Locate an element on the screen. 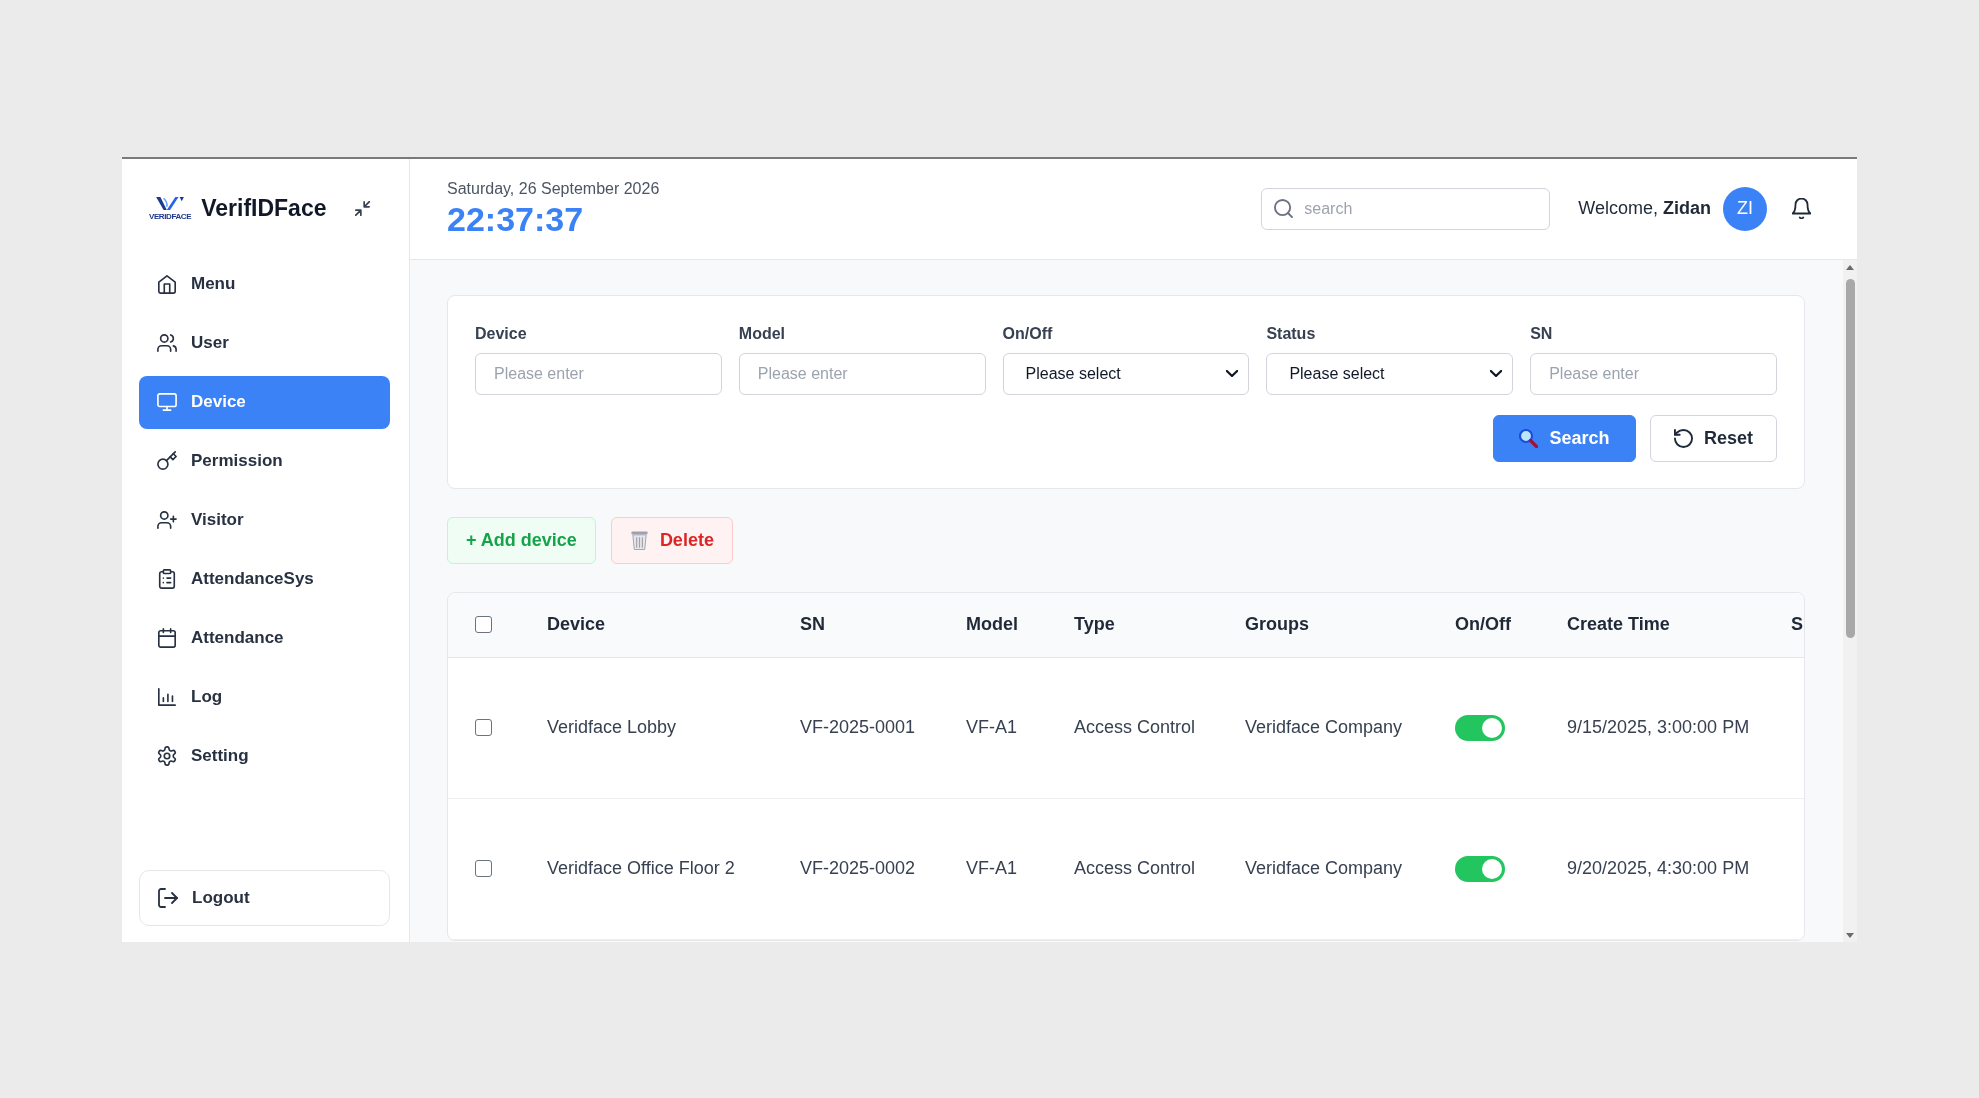 The width and height of the screenshot is (1979, 1098). column-header: SN is located at coordinates (812, 624).